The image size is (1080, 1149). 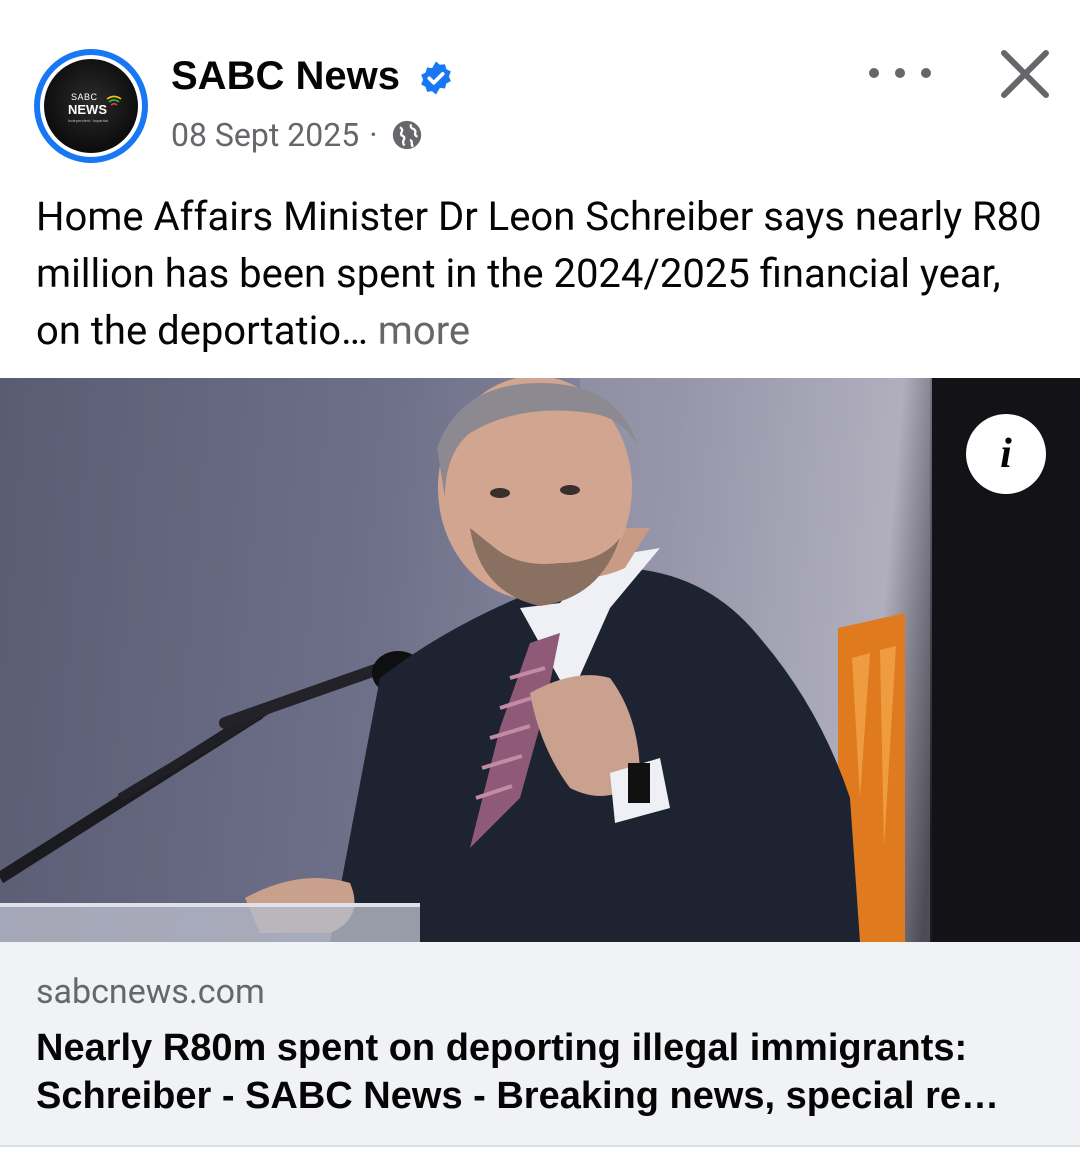 What do you see at coordinates (265, 135) in the screenshot?
I see `post-date: 08 Sept 2025` at bounding box center [265, 135].